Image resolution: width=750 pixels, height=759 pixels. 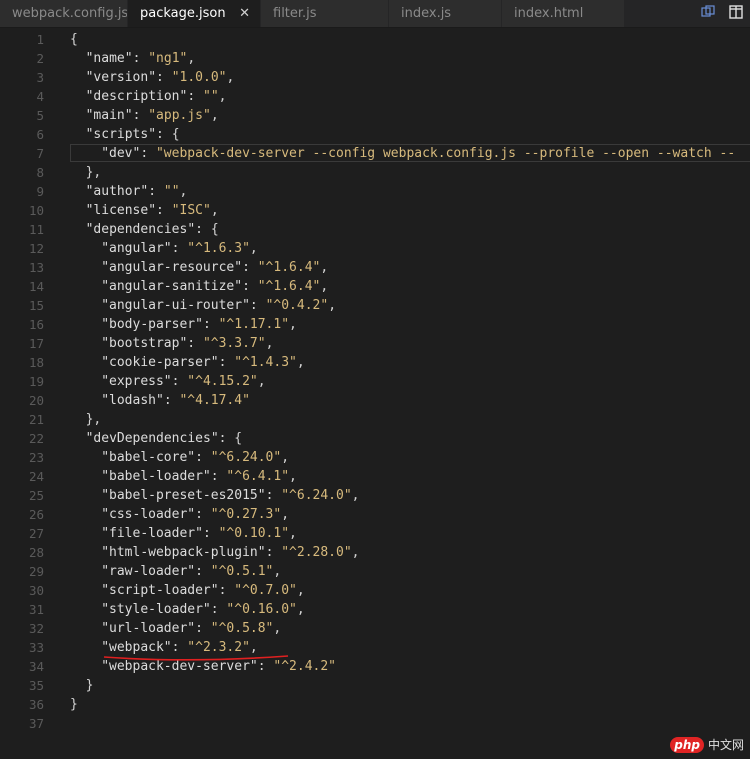 I want to click on key-token: "url-loader", so click(x=148, y=628).